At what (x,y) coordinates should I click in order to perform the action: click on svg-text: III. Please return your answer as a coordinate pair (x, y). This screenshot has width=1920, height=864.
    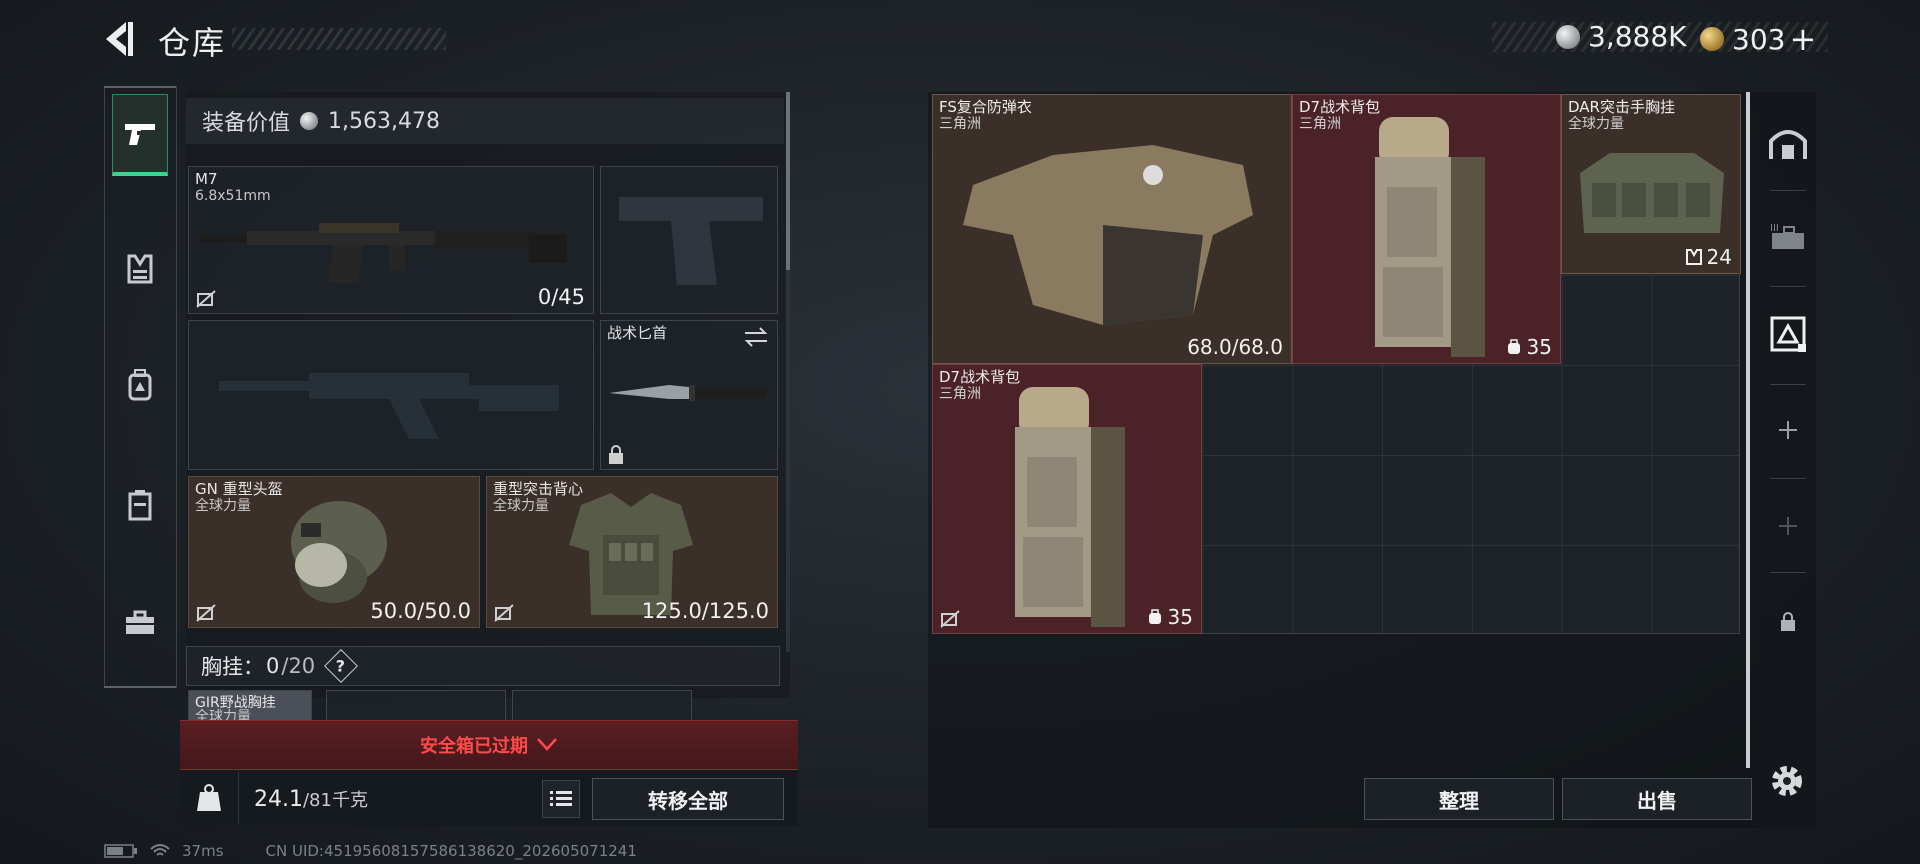
    Looking at the image, I should click on (1774, 228).